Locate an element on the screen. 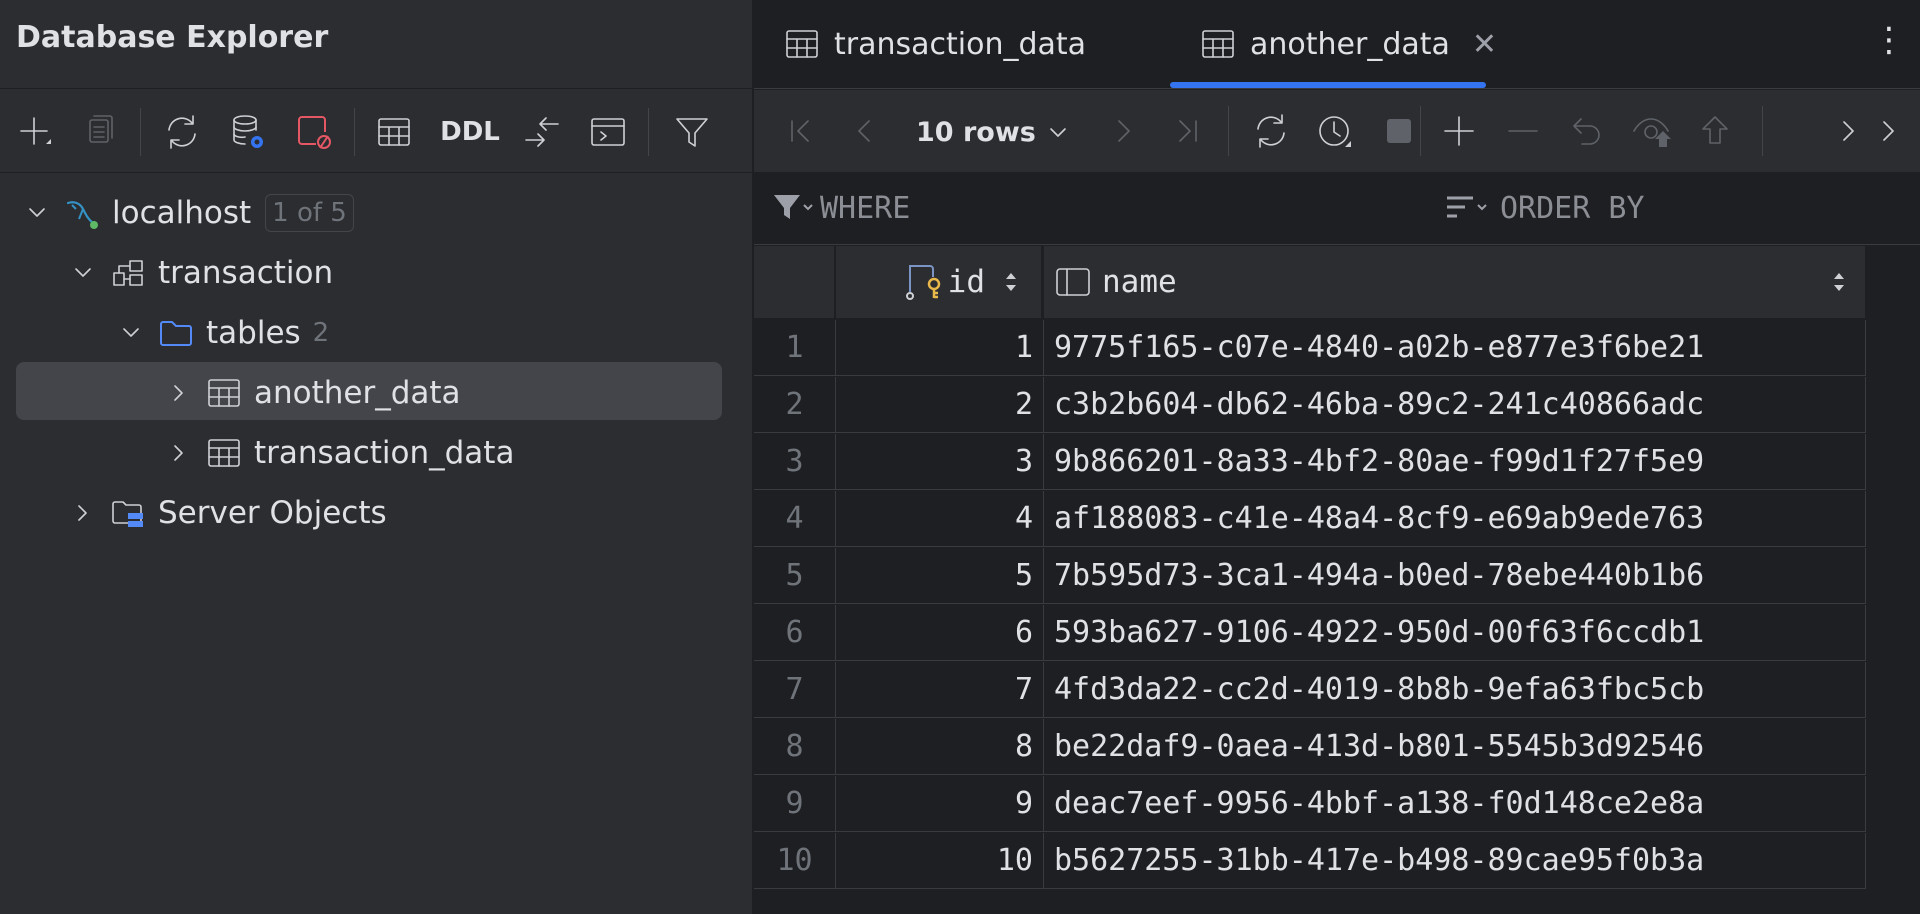  add-icon is located at coordinates (36, 132).